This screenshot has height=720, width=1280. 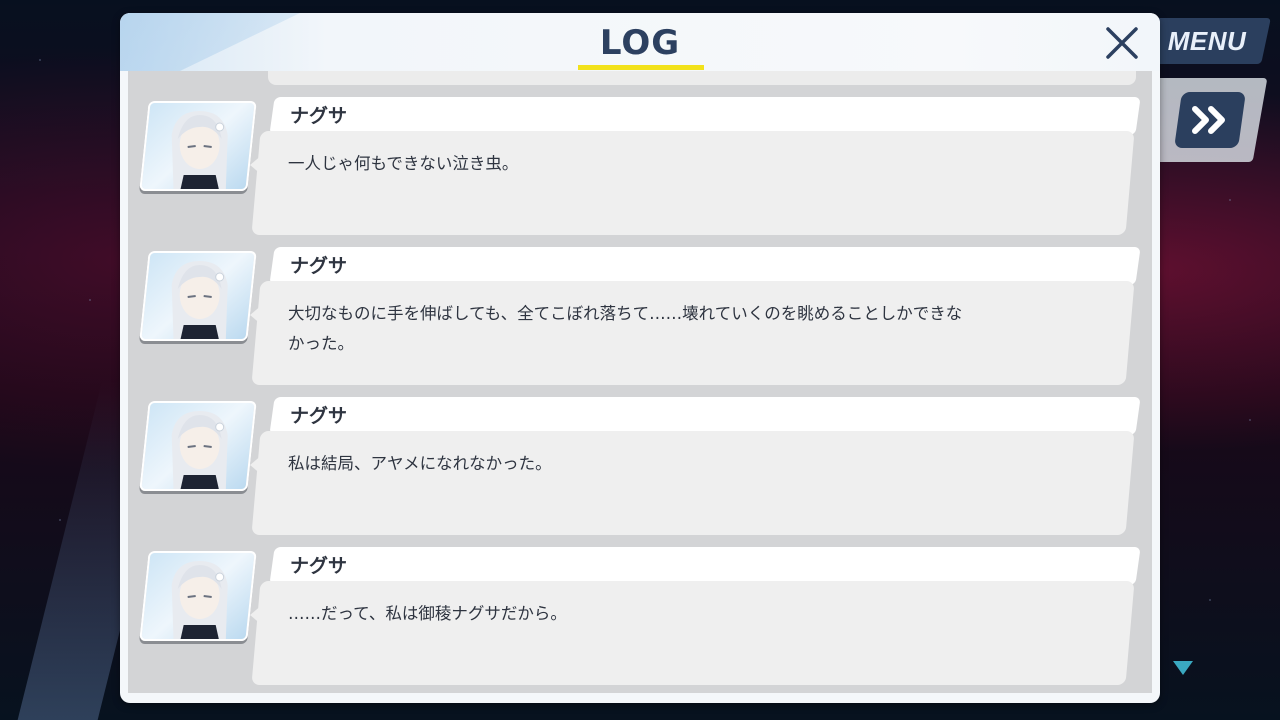 I want to click on triangle-down-icon, so click(x=1183, y=668).